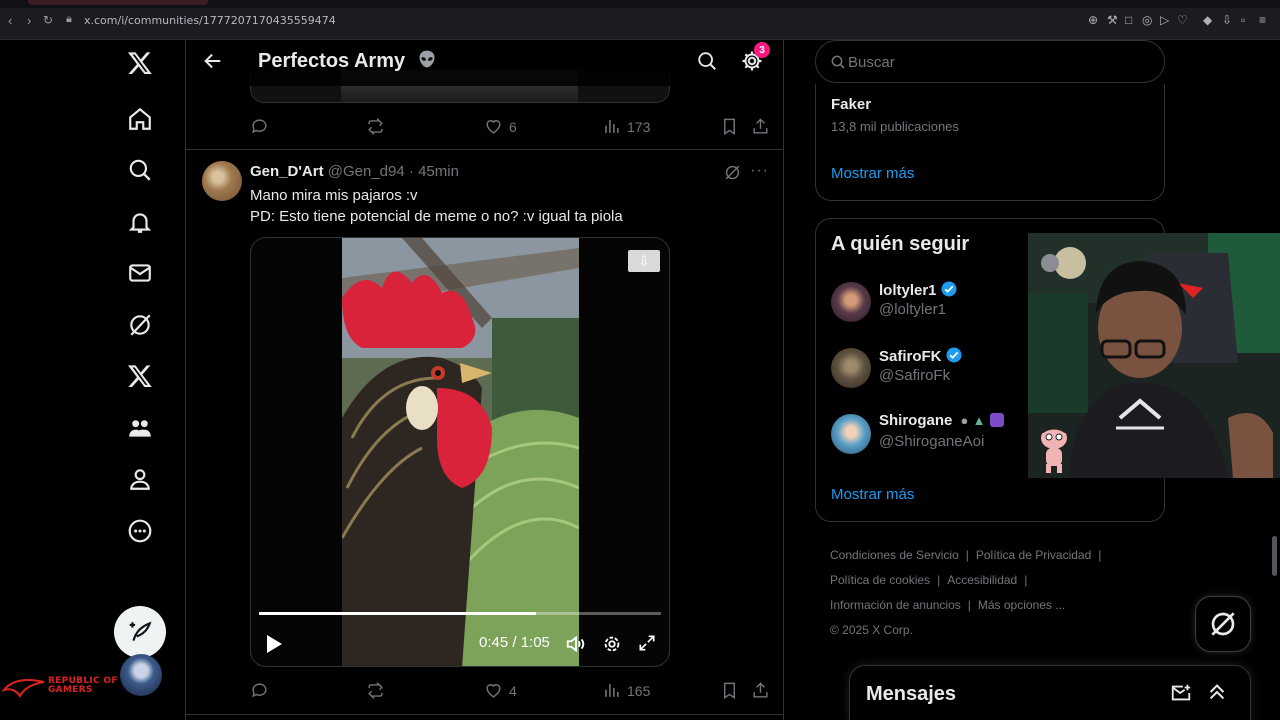 The image size is (1280, 720). I want to click on expand-messages-button, so click(1217, 694).